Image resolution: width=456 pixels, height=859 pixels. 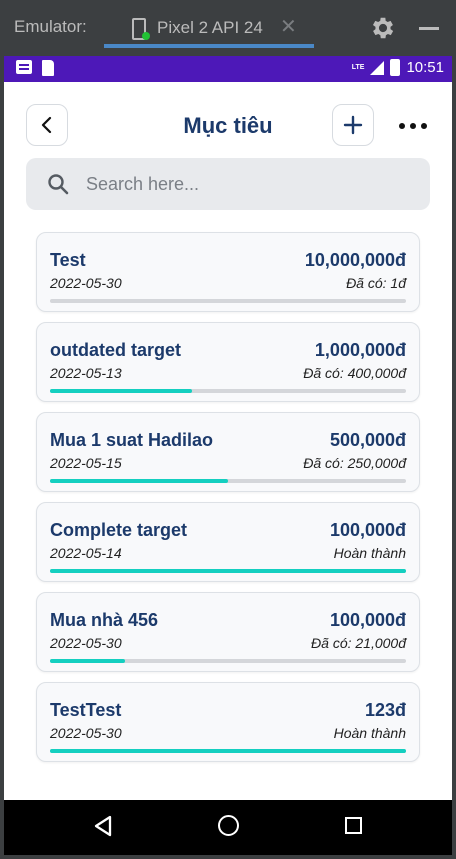 I want to click on nav-recent-apps-icon, so click(x=353, y=825).